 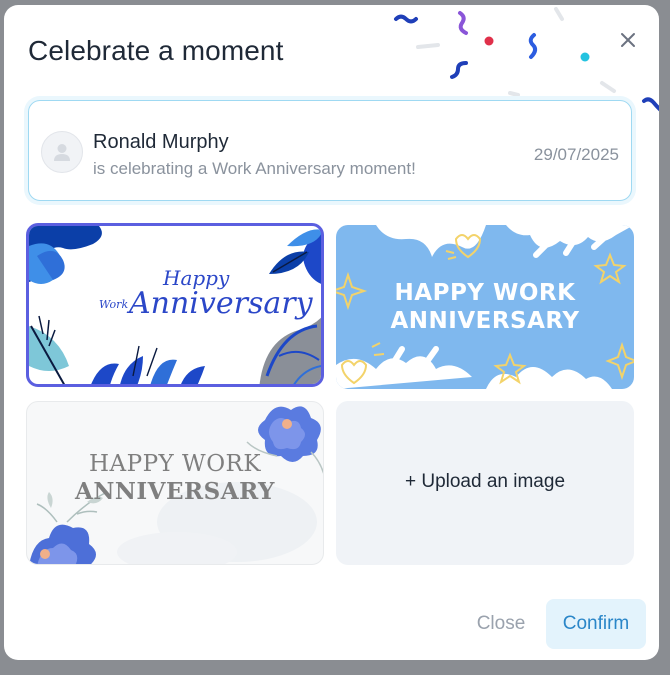 What do you see at coordinates (596, 624) in the screenshot?
I see `confirm-button: Confirm` at bounding box center [596, 624].